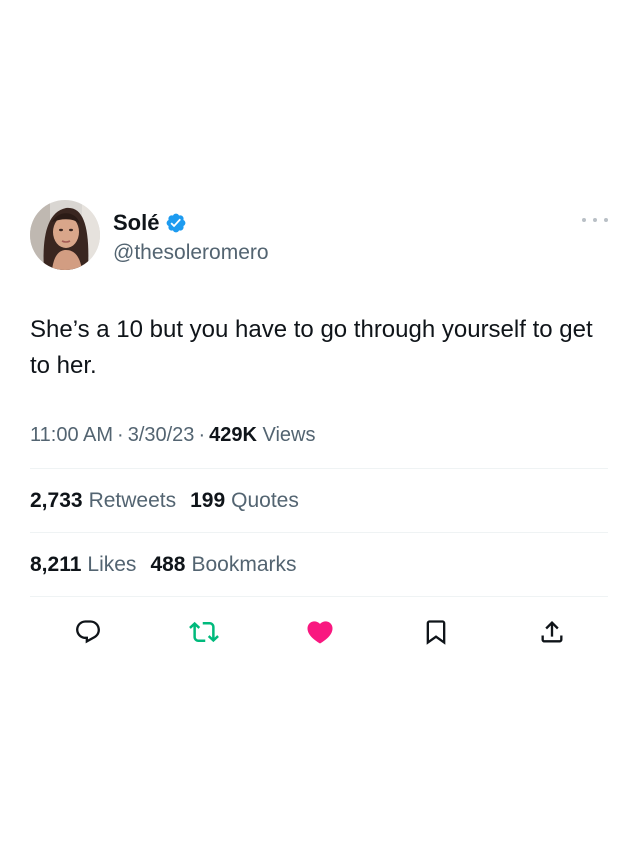 The image size is (640, 854). I want to click on bookmarks-label: Bookmarks, so click(244, 564).